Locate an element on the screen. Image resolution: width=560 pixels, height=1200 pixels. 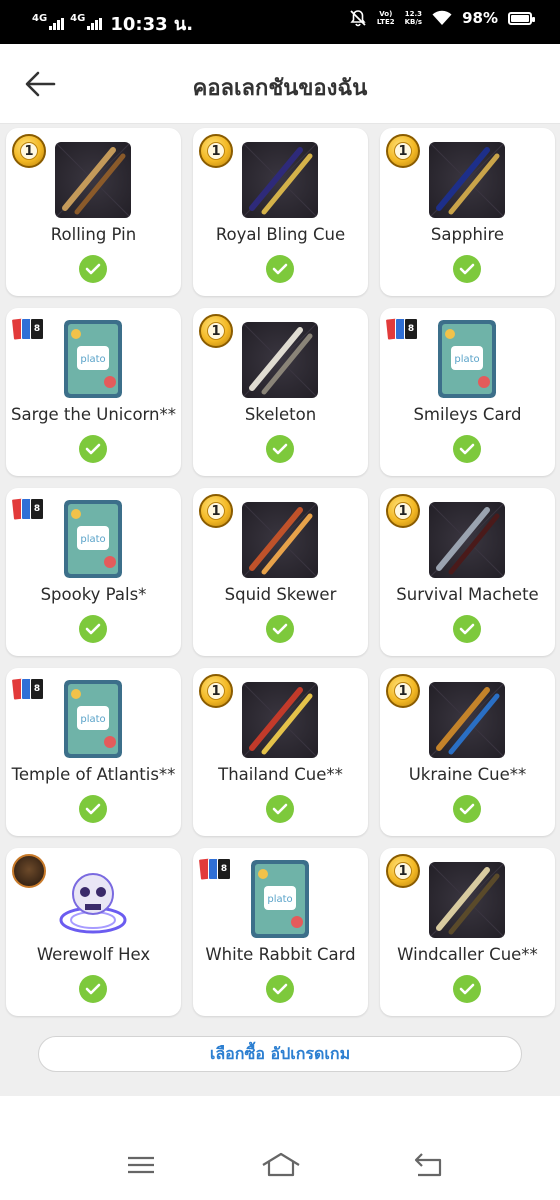
collection-item-card: 1 Skeleton is located at coordinates (280, 392).